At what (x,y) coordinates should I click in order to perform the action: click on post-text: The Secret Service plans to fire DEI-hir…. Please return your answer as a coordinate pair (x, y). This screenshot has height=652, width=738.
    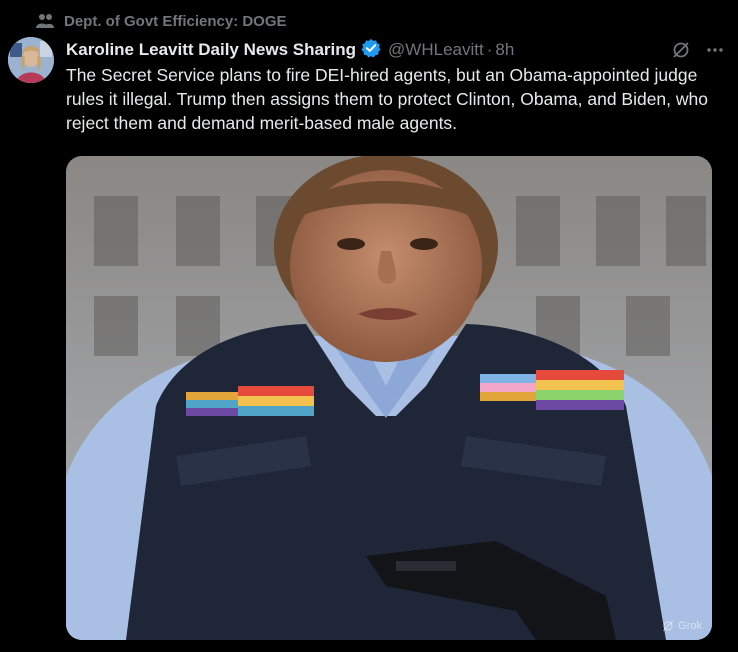
    Looking at the image, I should click on (387, 99).